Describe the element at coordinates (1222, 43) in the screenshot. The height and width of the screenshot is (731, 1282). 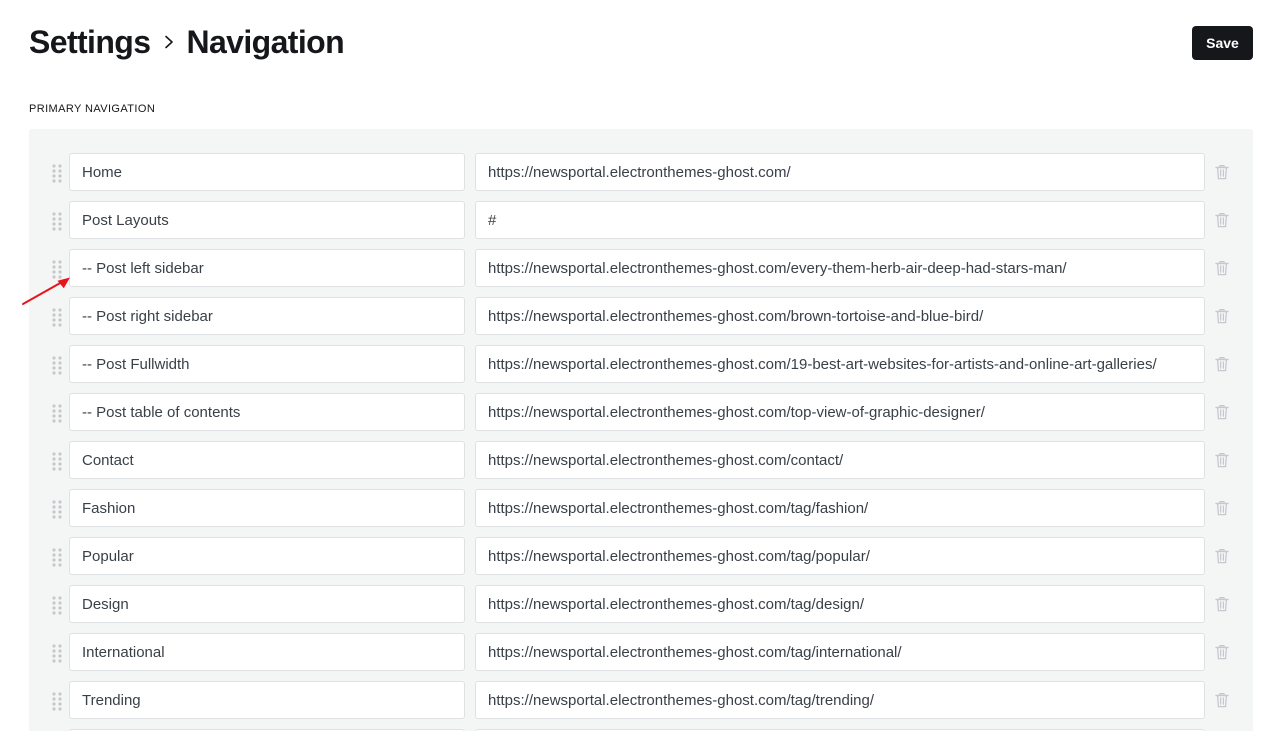
I see `save-button: Save` at that location.